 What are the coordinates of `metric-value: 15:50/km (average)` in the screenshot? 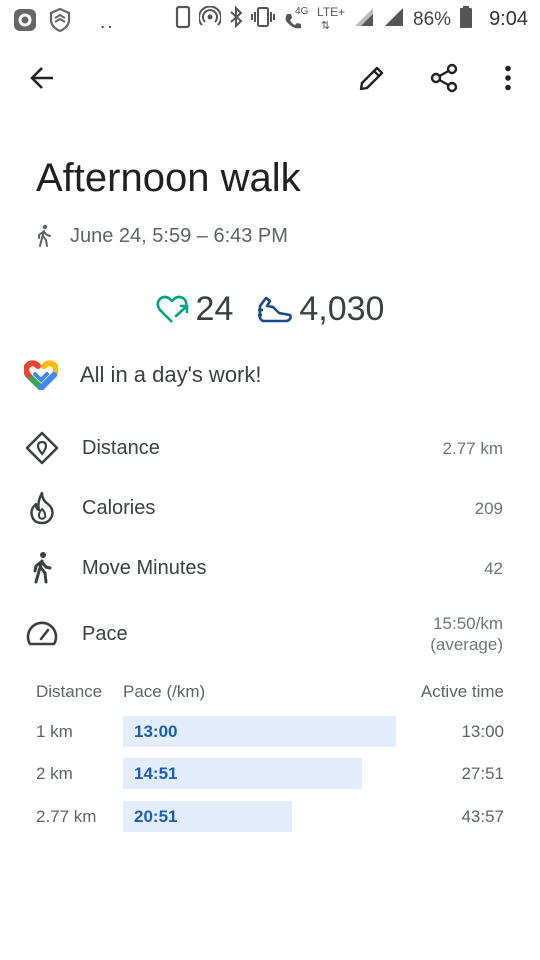 It's located at (466, 634).